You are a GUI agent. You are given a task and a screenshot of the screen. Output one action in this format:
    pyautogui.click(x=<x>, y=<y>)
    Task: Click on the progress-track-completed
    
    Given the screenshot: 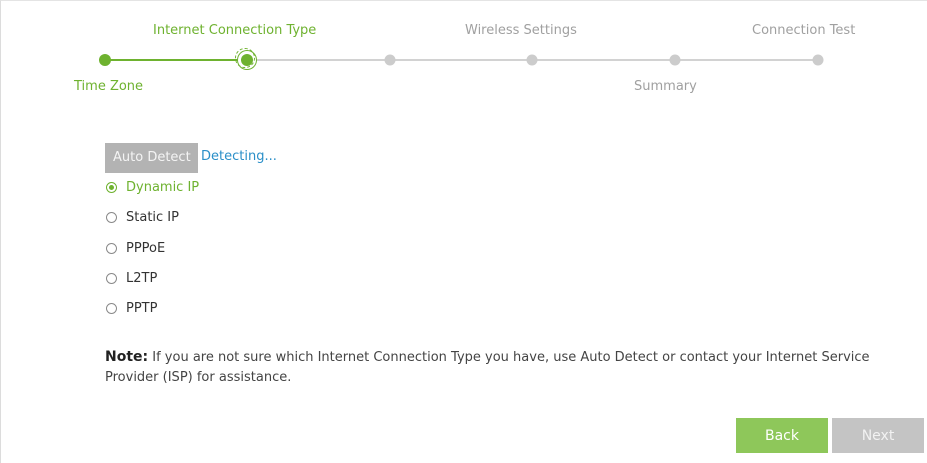 What is the action you would take?
    pyautogui.click(x=176, y=60)
    